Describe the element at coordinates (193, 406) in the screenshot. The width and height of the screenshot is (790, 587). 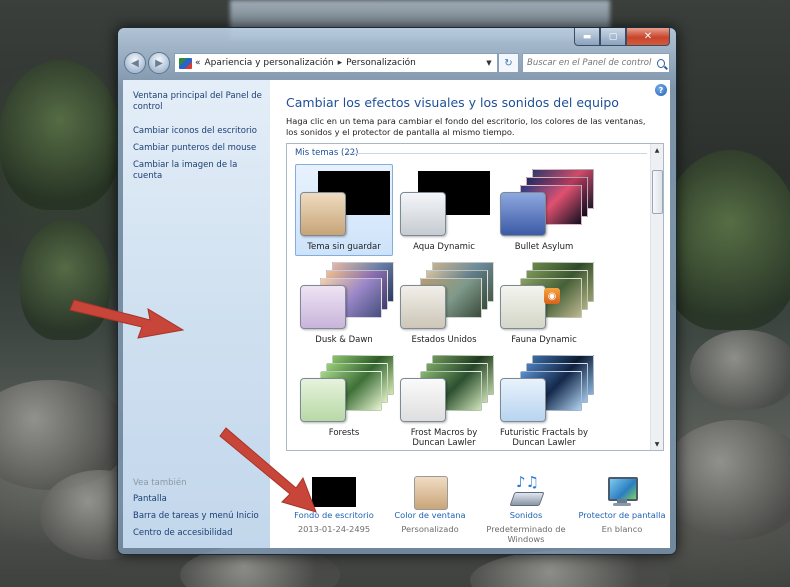
I see `annotation-arrows` at that location.